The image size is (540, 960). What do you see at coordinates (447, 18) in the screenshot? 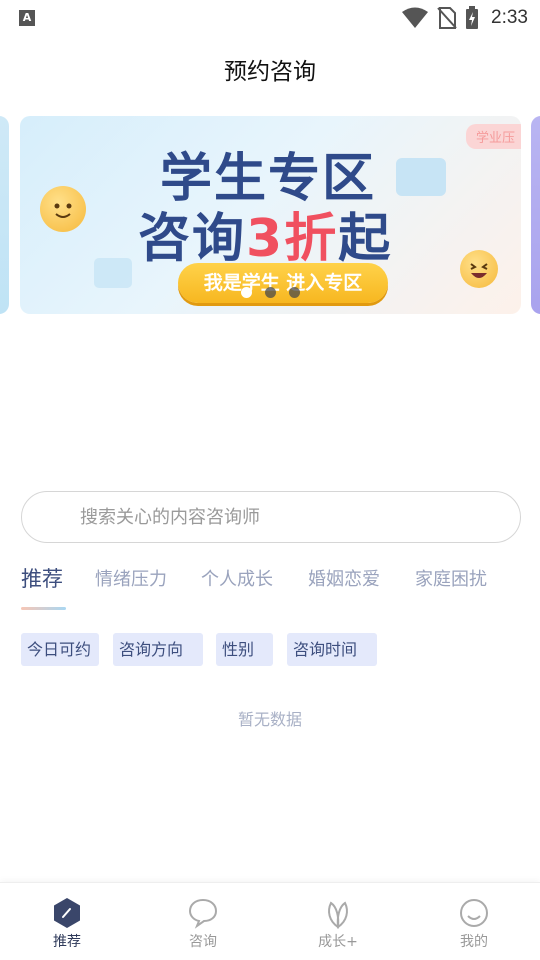
I see `no-sim-icon` at bounding box center [447, 18].